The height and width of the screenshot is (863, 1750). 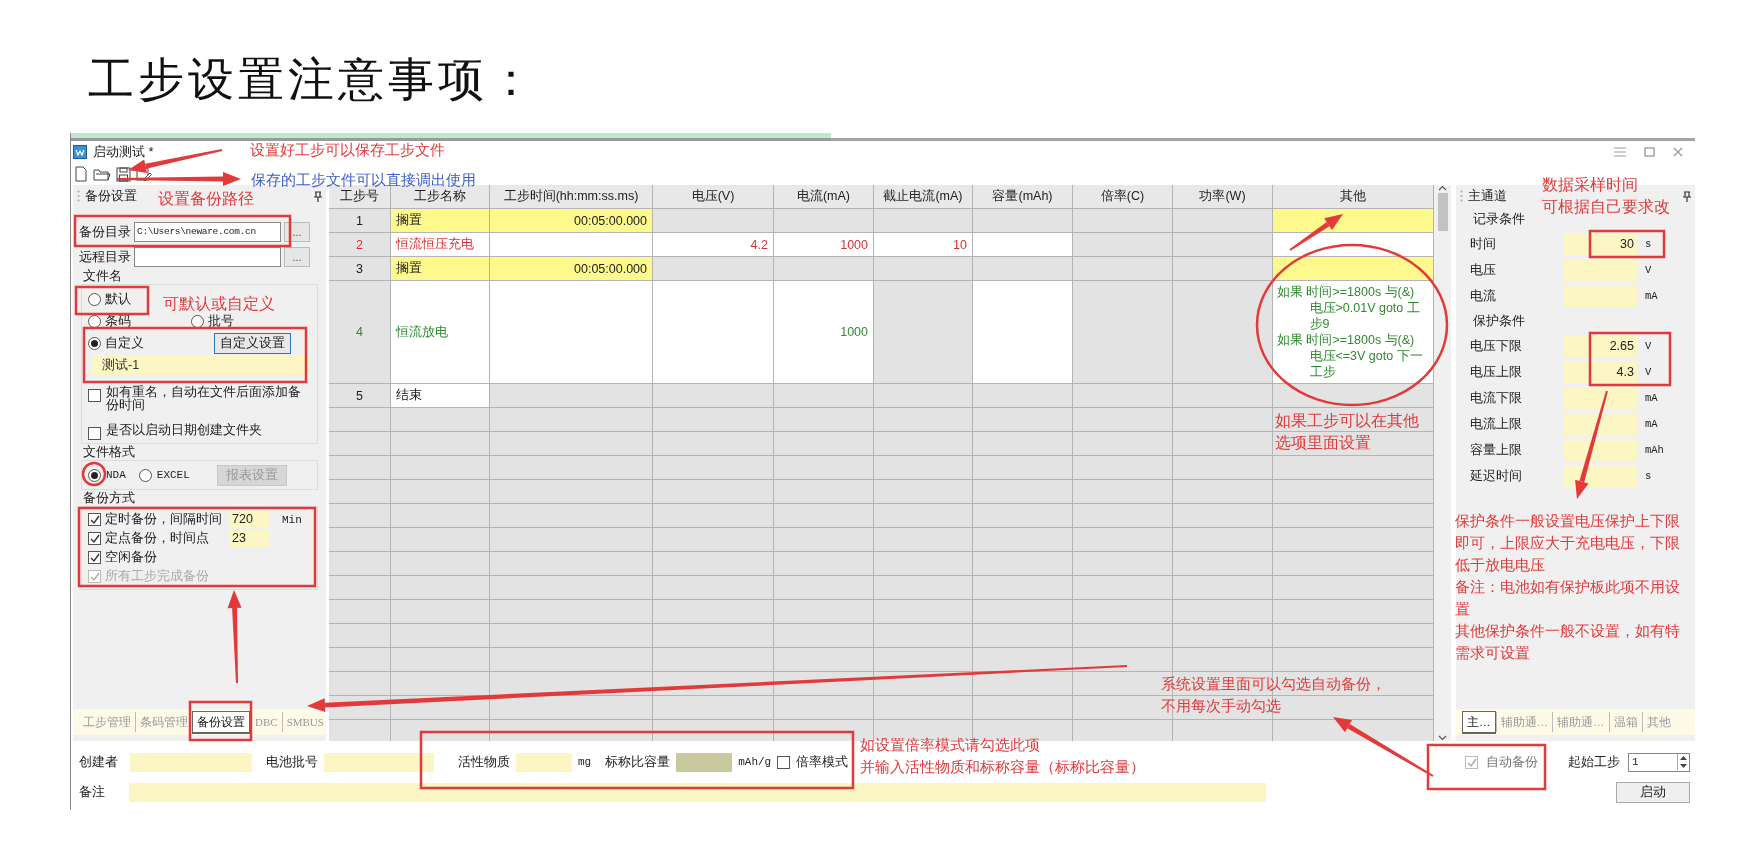 I want to click on field-label: 电池批号, so click(x=292, y=762).